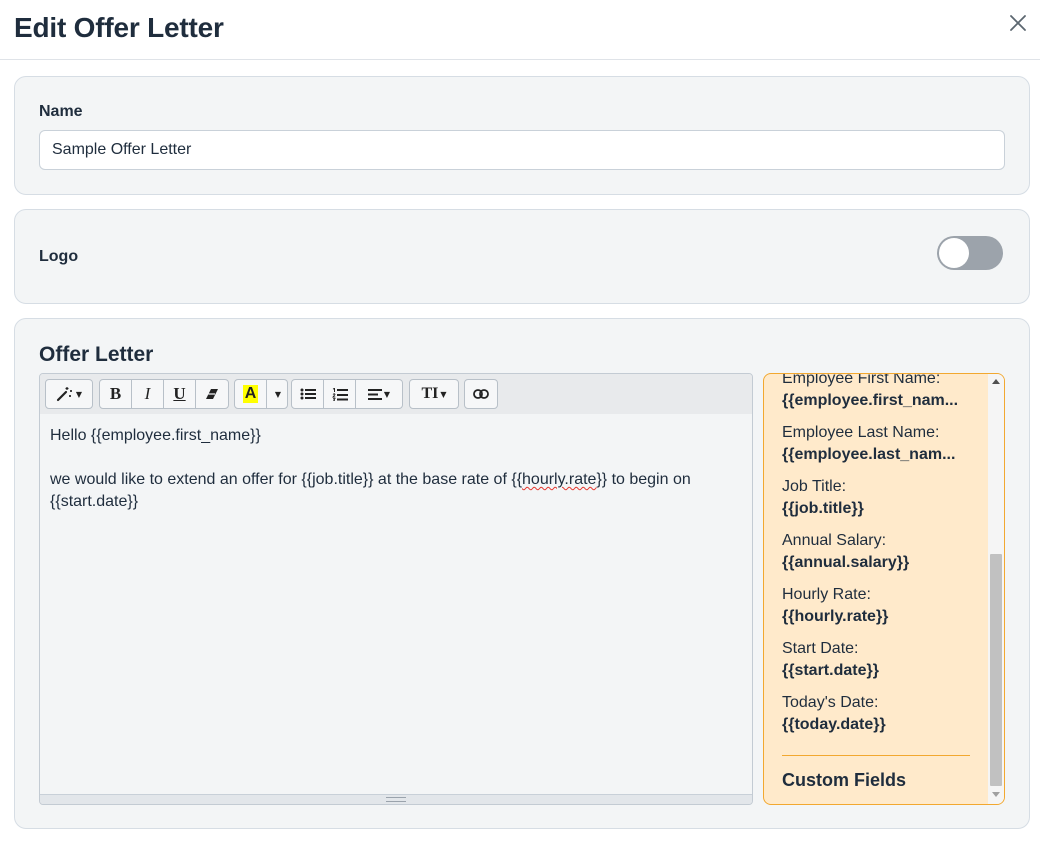  I want to click on variable-item: Annual Salary: {{annual.salary}}, so click(876, 557).